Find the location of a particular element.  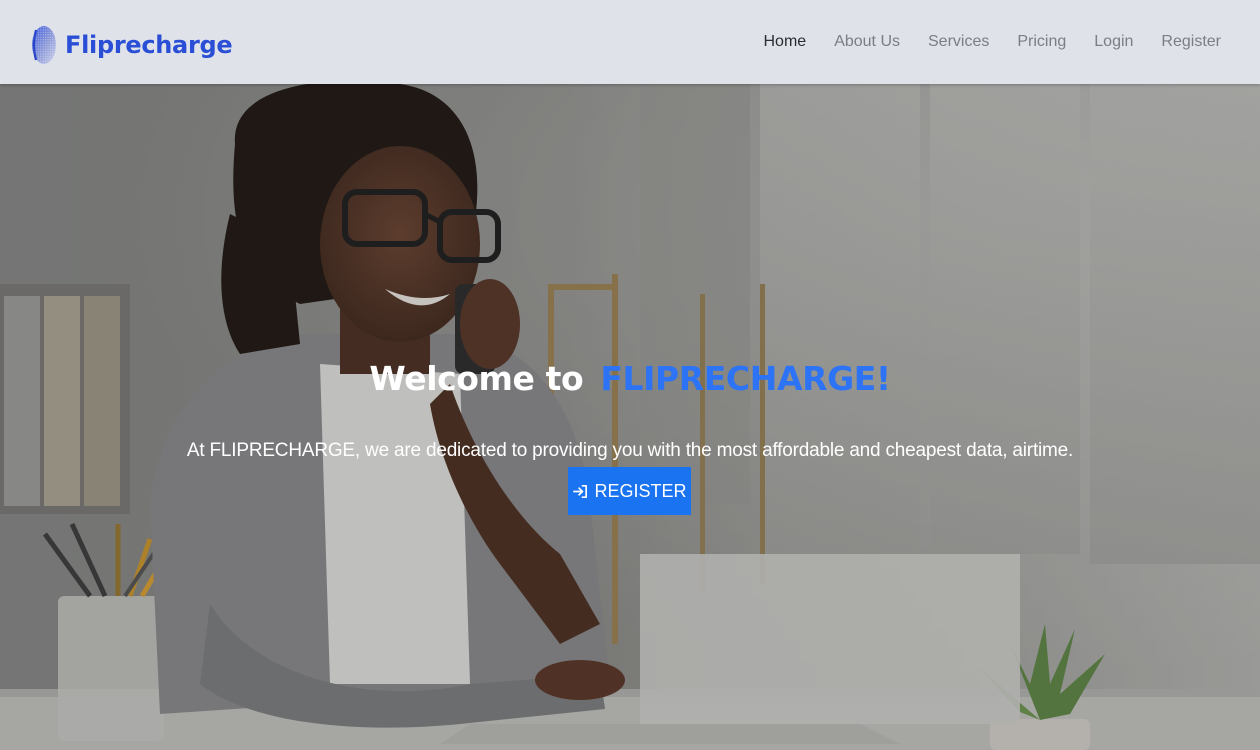

nav-item-home: Home is located at coordinates (785, 42).